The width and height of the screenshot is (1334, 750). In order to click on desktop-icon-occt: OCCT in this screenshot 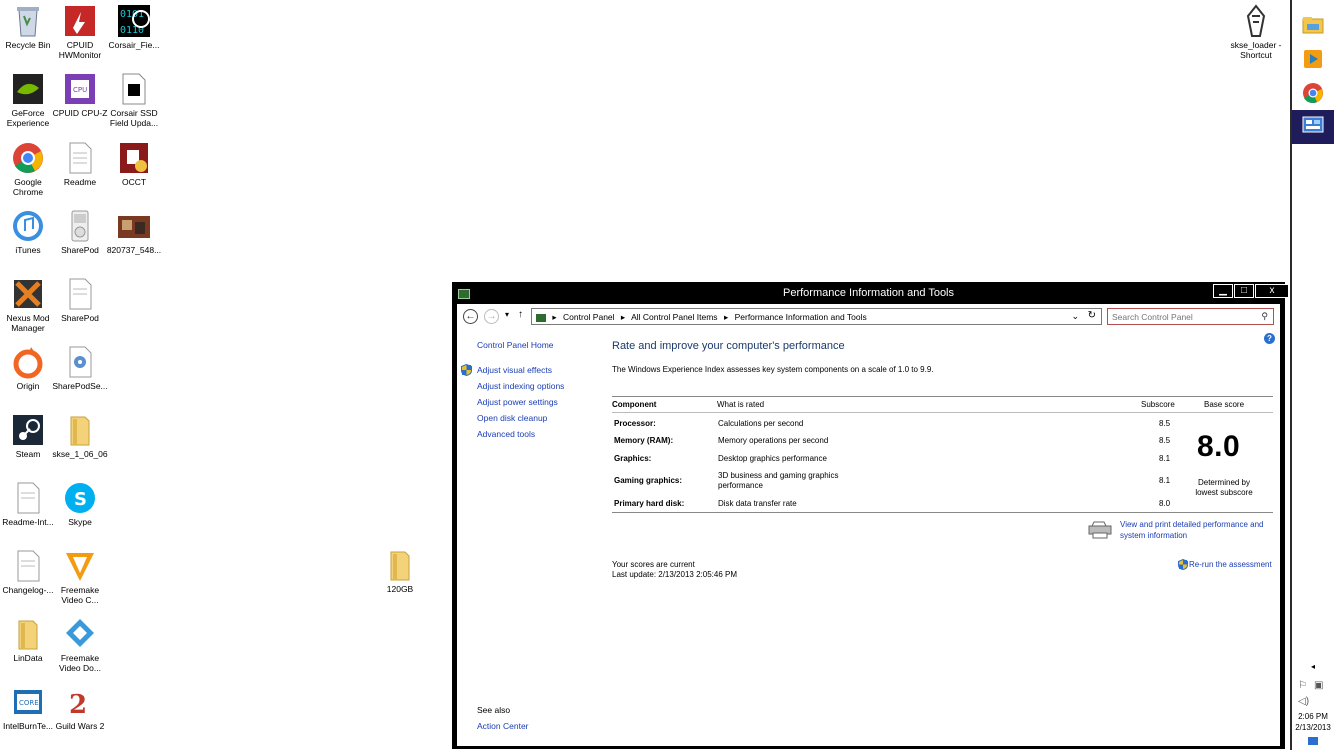, I will do `click(134, 164)`.